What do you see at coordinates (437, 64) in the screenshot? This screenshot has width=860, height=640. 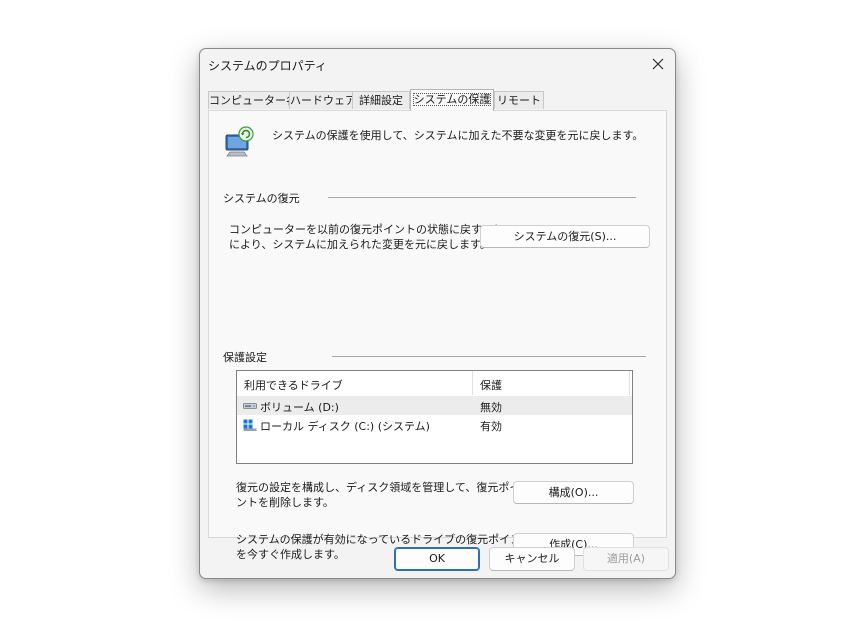 I see `title-bar: システムのプロパティ` at bounding box center [437, 64].